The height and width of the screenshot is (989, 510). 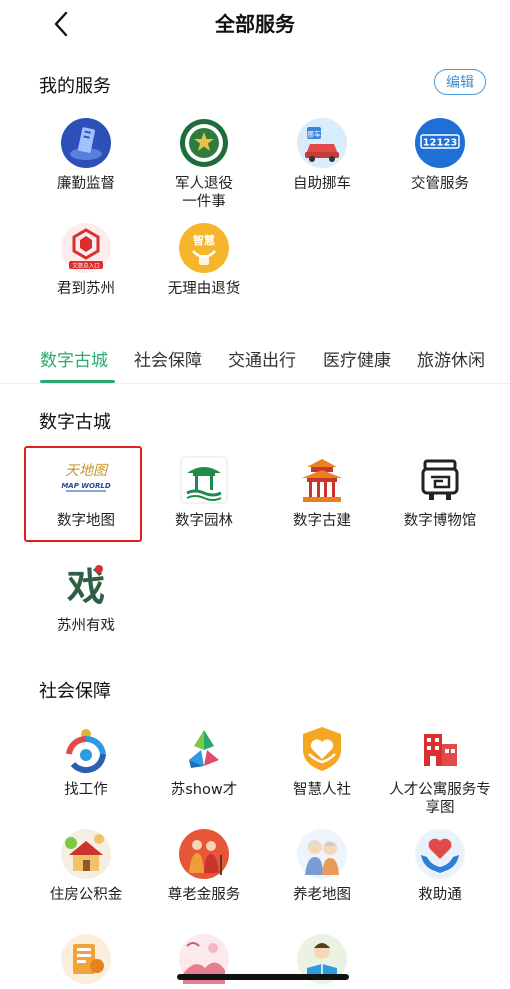 I want to click on tab-transport: 交通出行, so click(x=262, y=358).